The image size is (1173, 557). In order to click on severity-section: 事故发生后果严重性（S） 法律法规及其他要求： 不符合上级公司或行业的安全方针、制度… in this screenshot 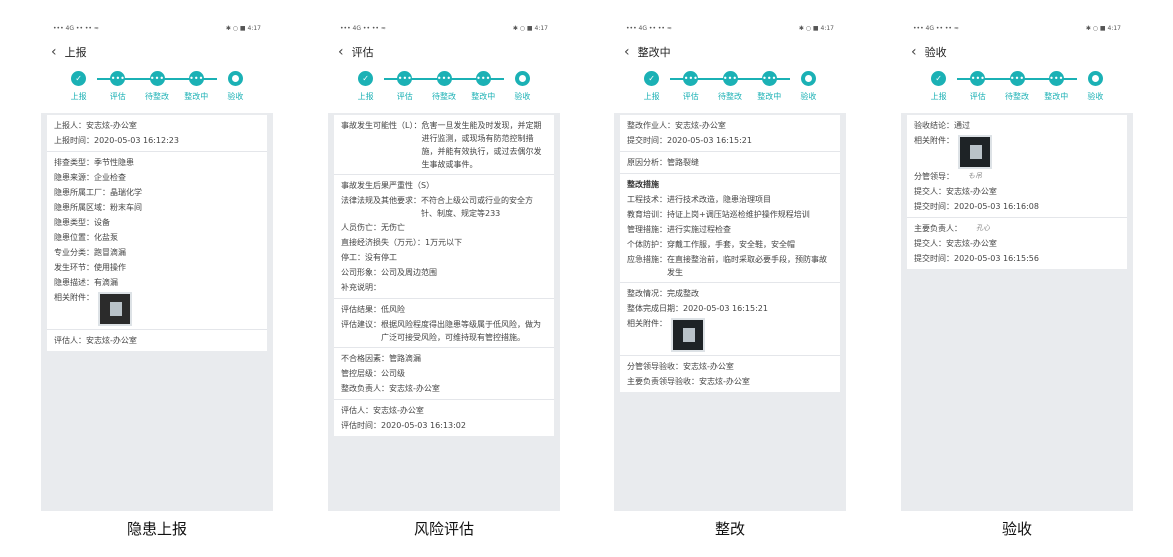, I will do `click(444, 237)`.